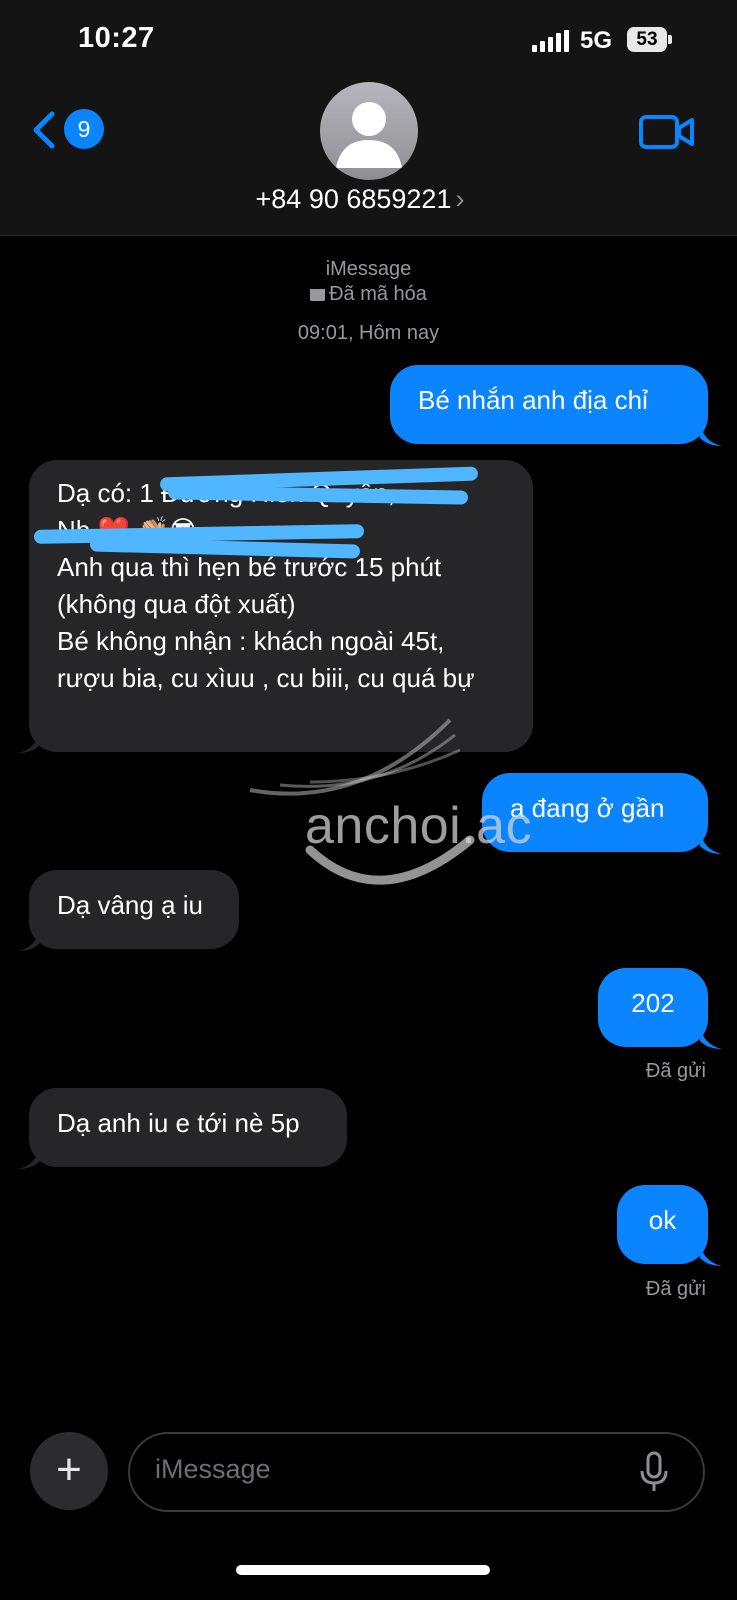  What do you see at coordinates (533, 400) in the screenshot?
I see `message-text: Bé nhắn anh địa chỉ` at bounding box center [533, 400].